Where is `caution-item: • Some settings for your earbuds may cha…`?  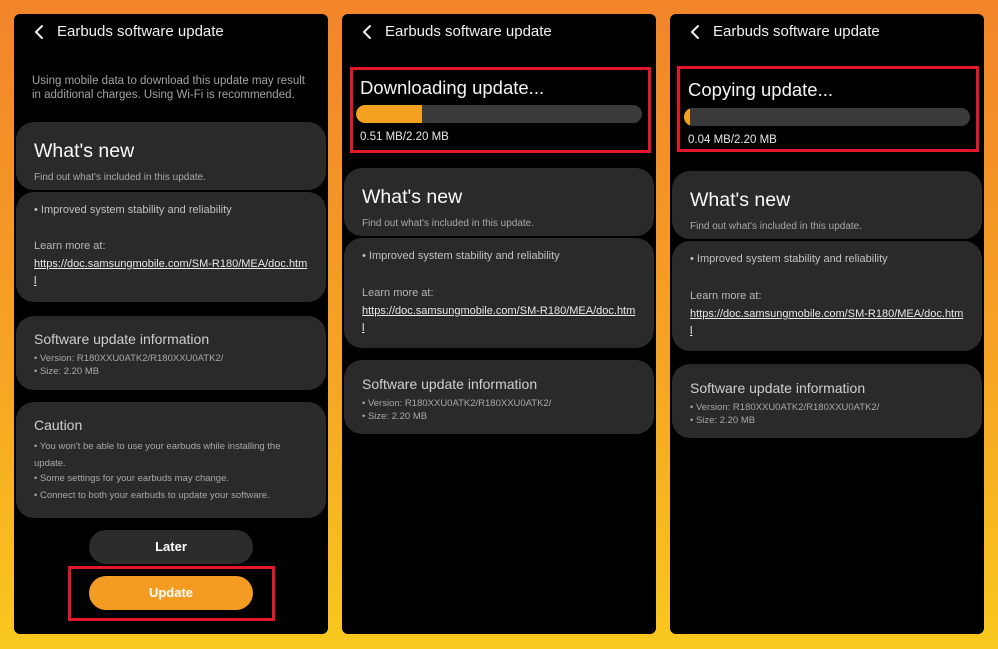
caution-item: • Some settings for your earbuds may cha… is located at coordinates (132, 478).